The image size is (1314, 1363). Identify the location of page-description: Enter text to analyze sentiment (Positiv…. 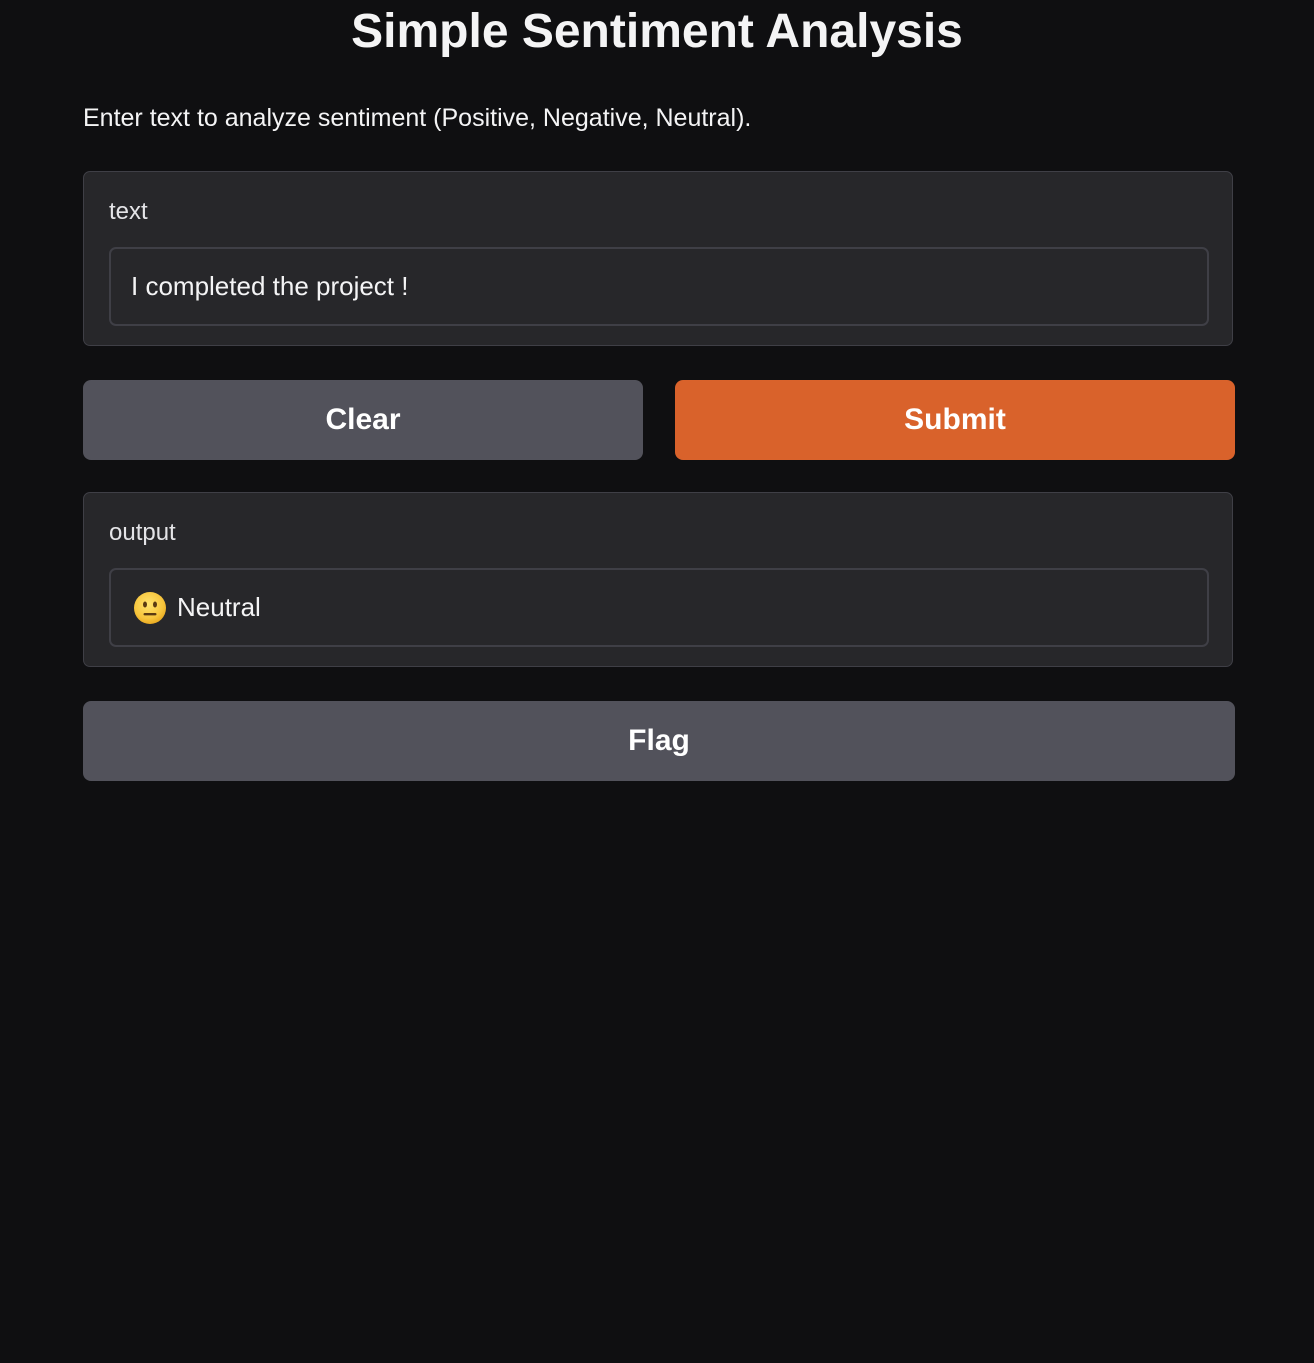
(417, 118).